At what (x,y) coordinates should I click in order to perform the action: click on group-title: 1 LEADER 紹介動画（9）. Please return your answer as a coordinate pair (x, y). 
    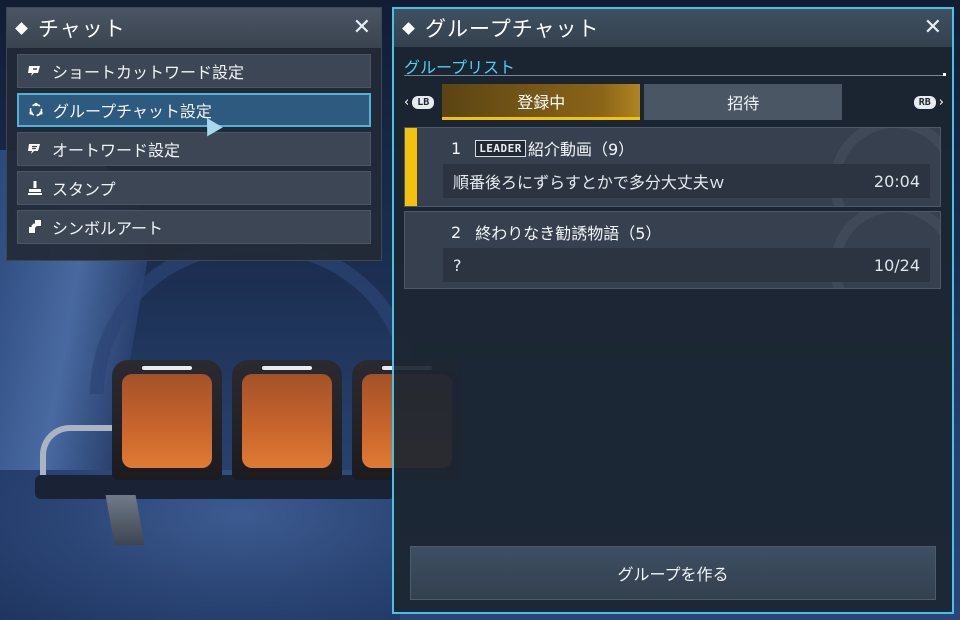
    Looking at the image, I should click on (542, 148).